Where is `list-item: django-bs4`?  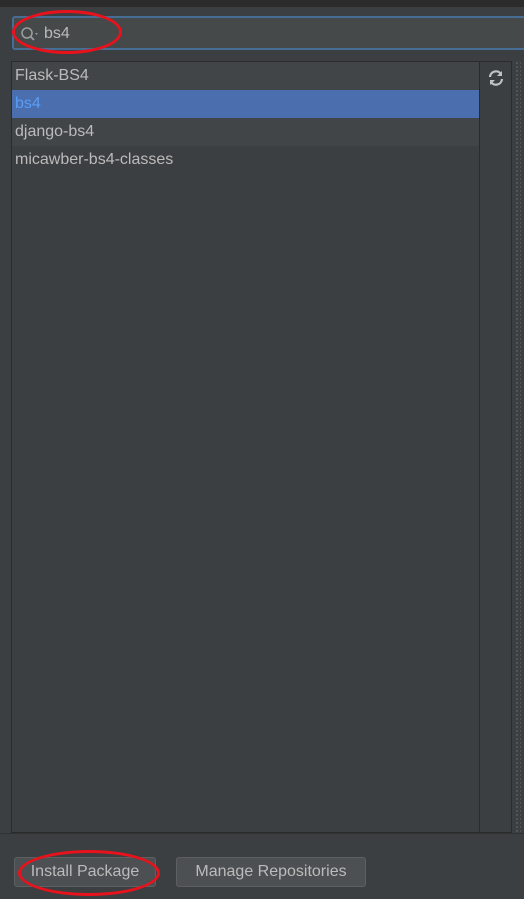 list-item: django-bs4 is located at coordinates (245, 132).